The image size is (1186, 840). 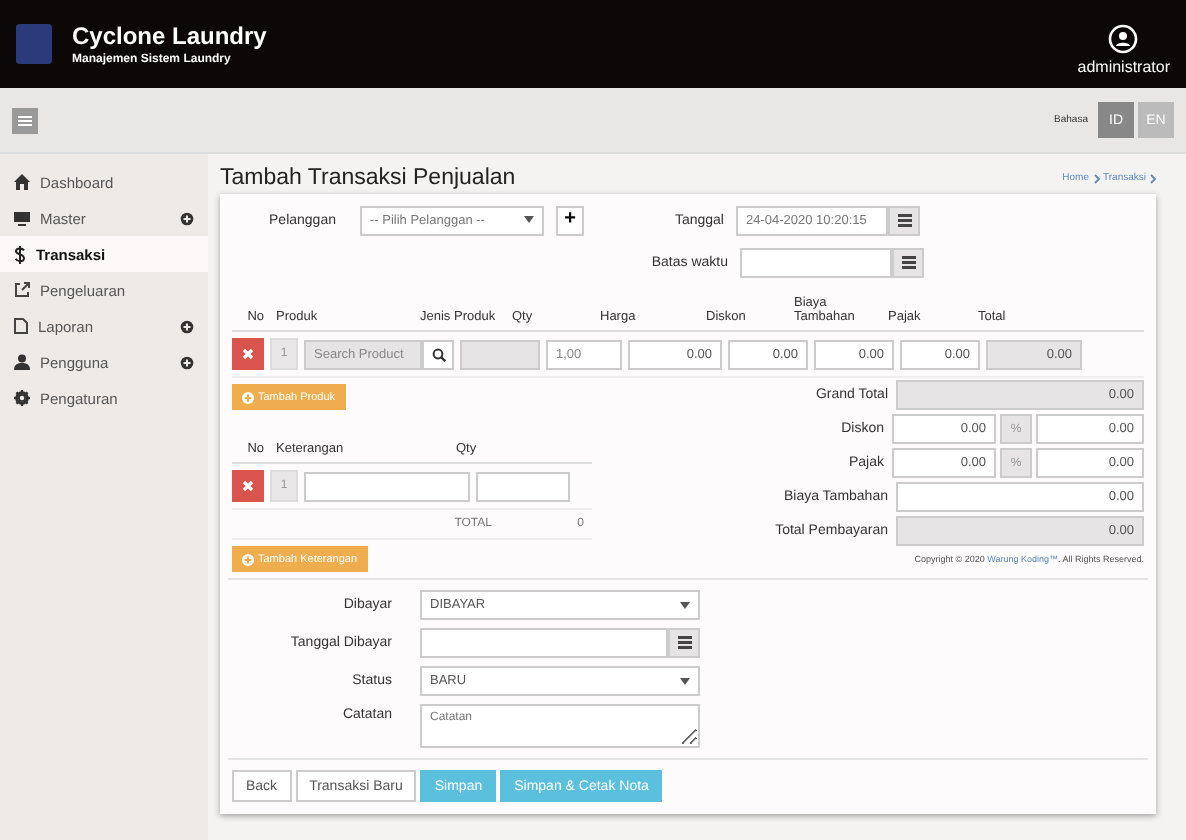 I want to click on user-icon, so click(x=22, y=362).